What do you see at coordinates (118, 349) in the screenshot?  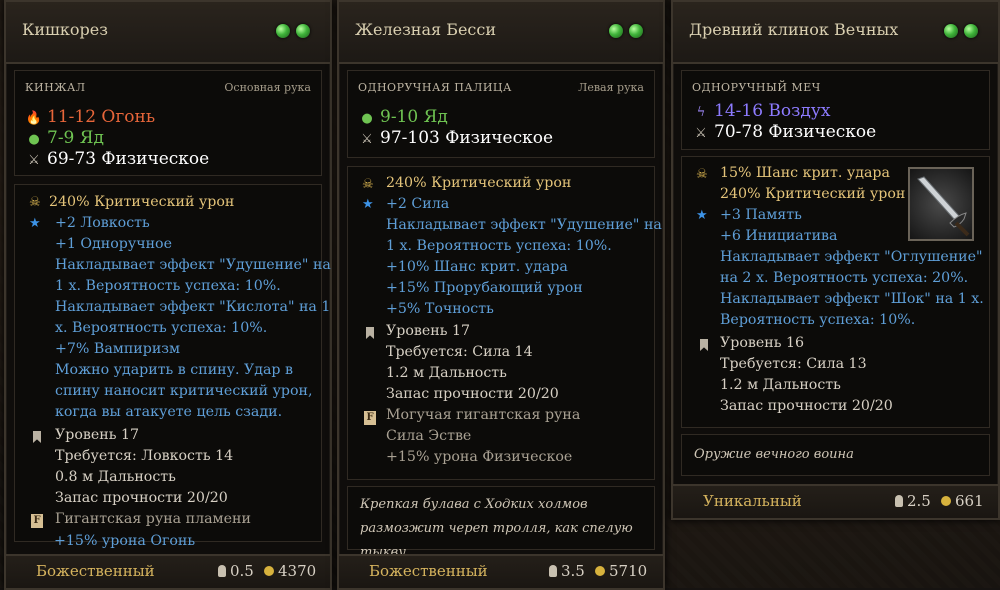 I see `stat-line: +7% Вампиризм` at bounding box center [118, 349].